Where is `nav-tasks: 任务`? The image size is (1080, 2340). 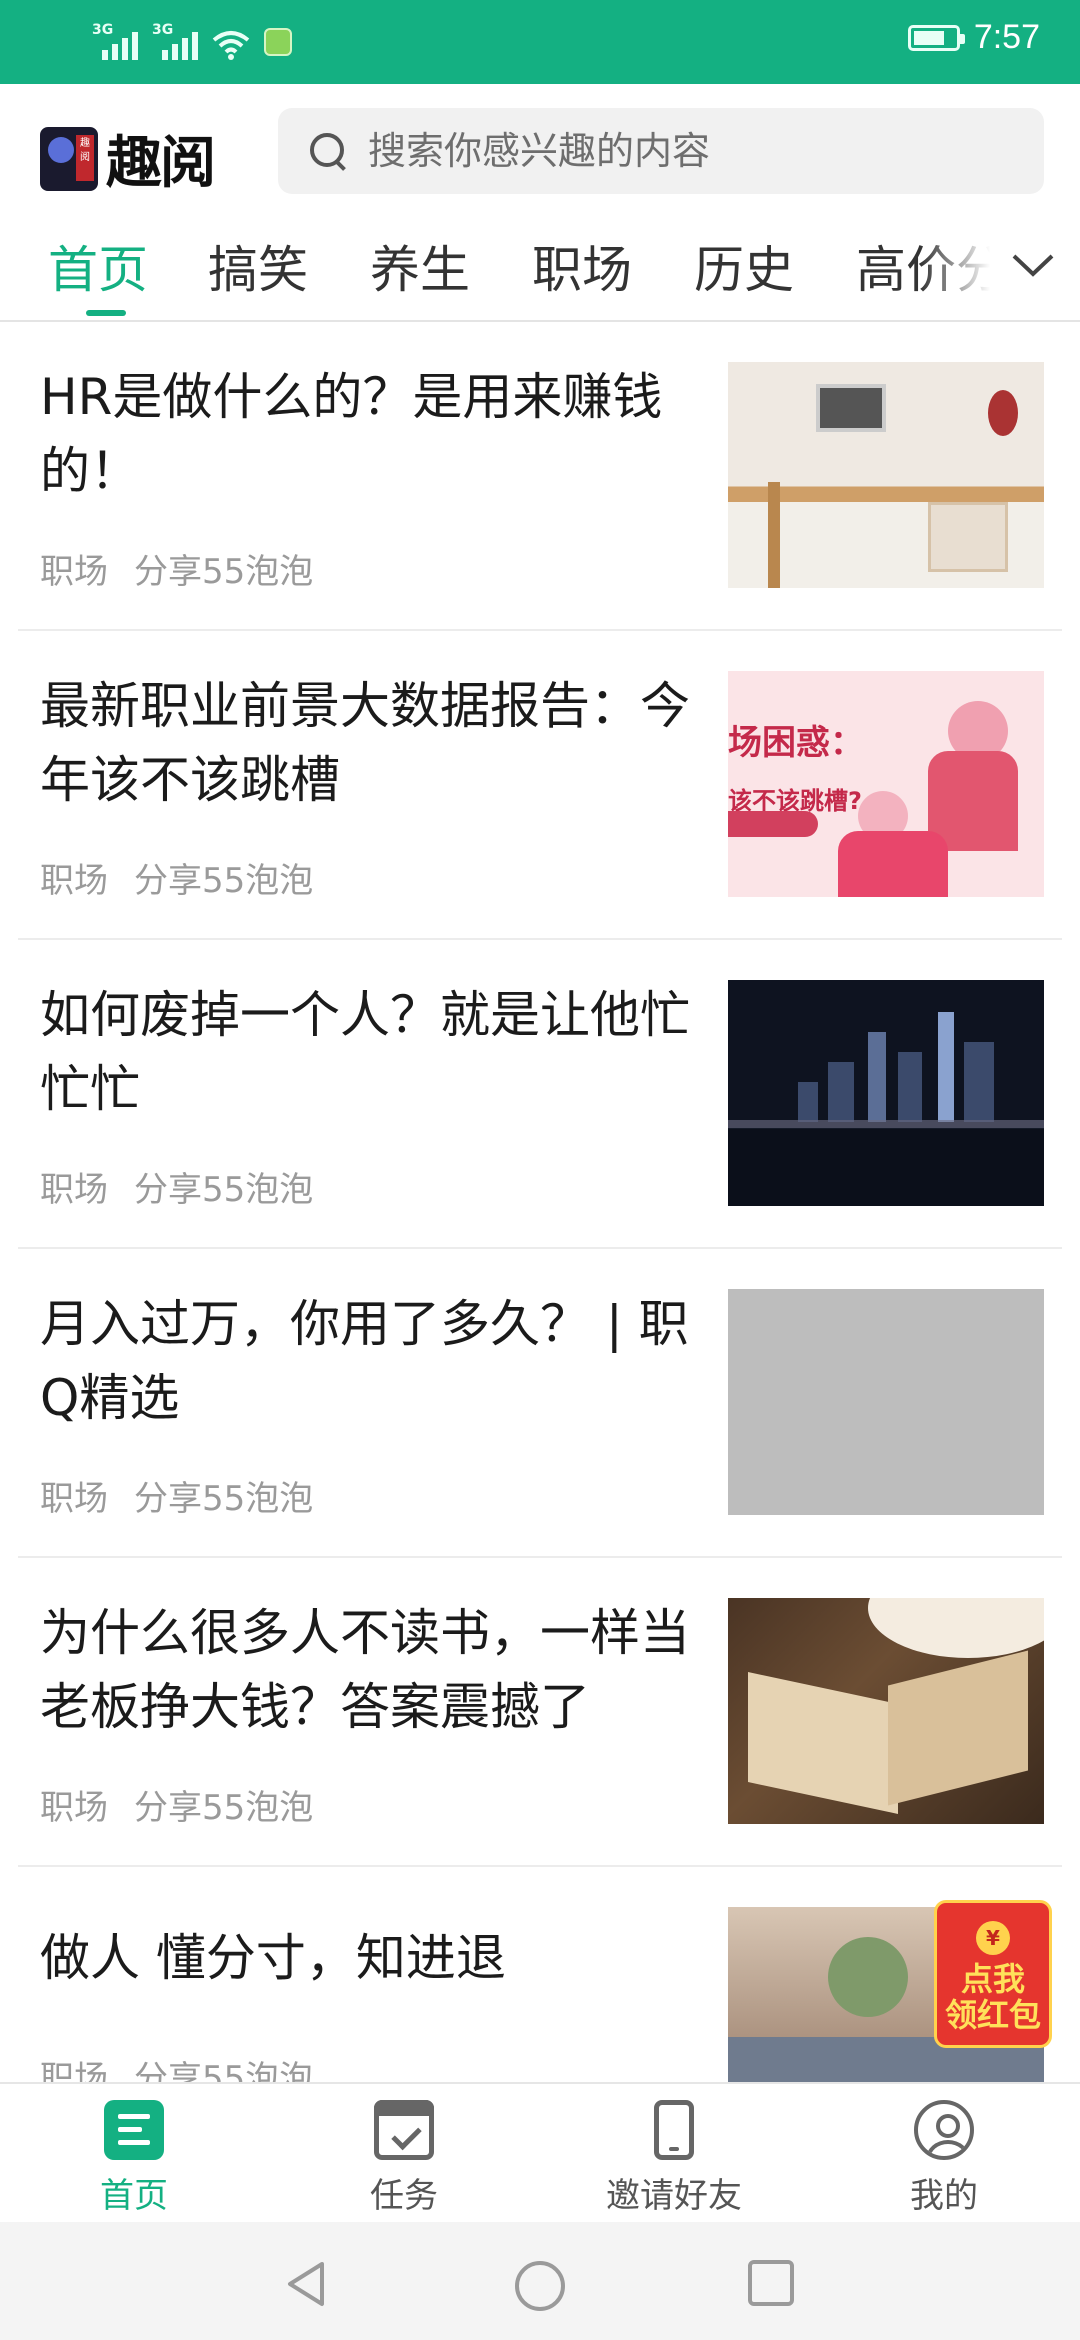 nav-tasks: 任务 is located at coordinates (404, 2158).